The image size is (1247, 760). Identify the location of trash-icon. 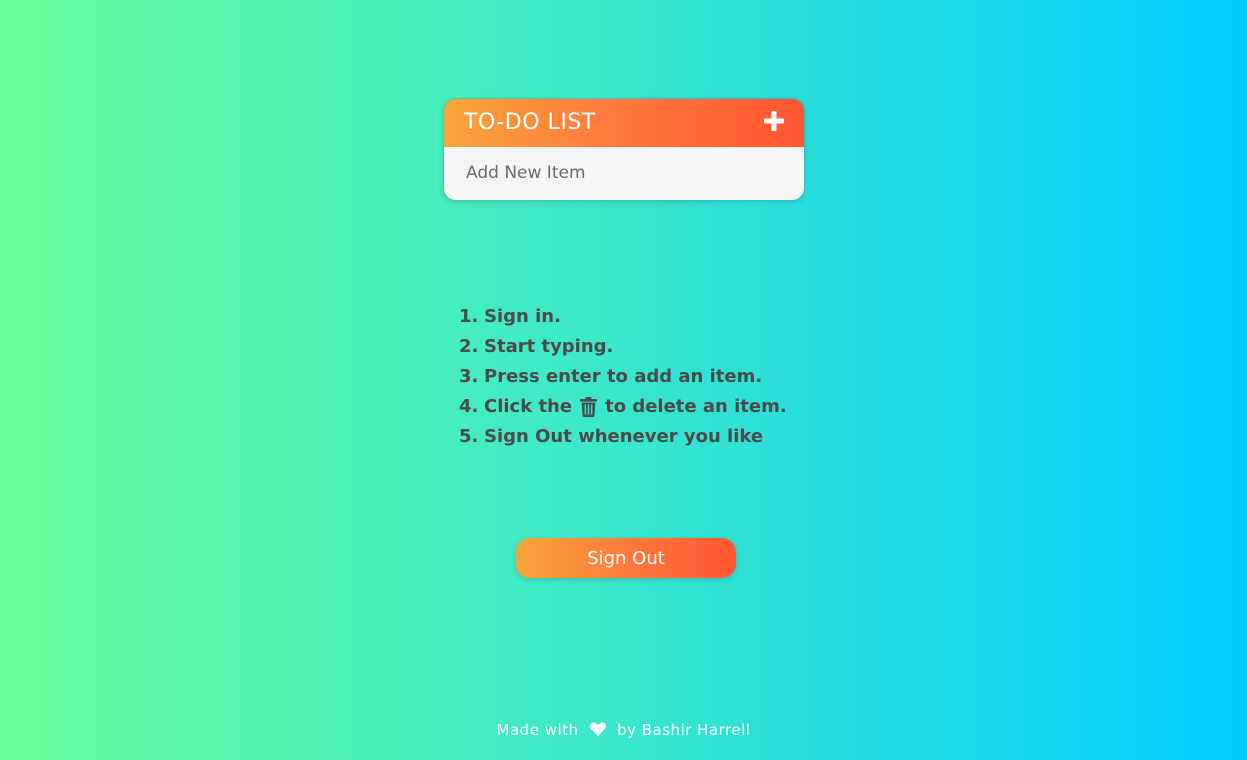
(589, 407).